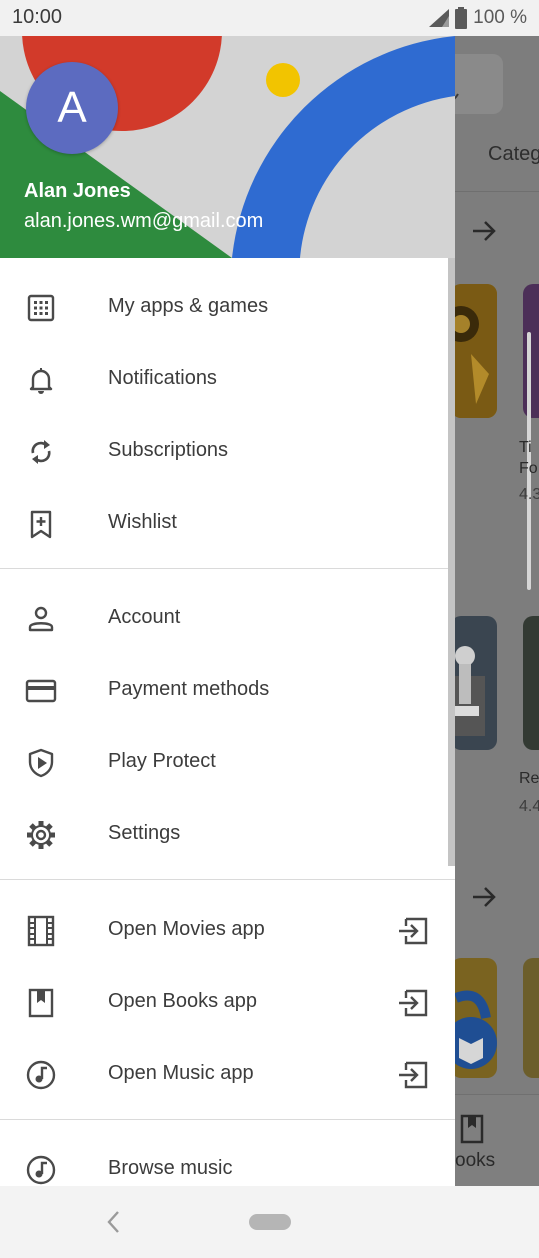 This screenshot has height=1258, width=539. I want to click on tabs-divider, so click(497, 191).